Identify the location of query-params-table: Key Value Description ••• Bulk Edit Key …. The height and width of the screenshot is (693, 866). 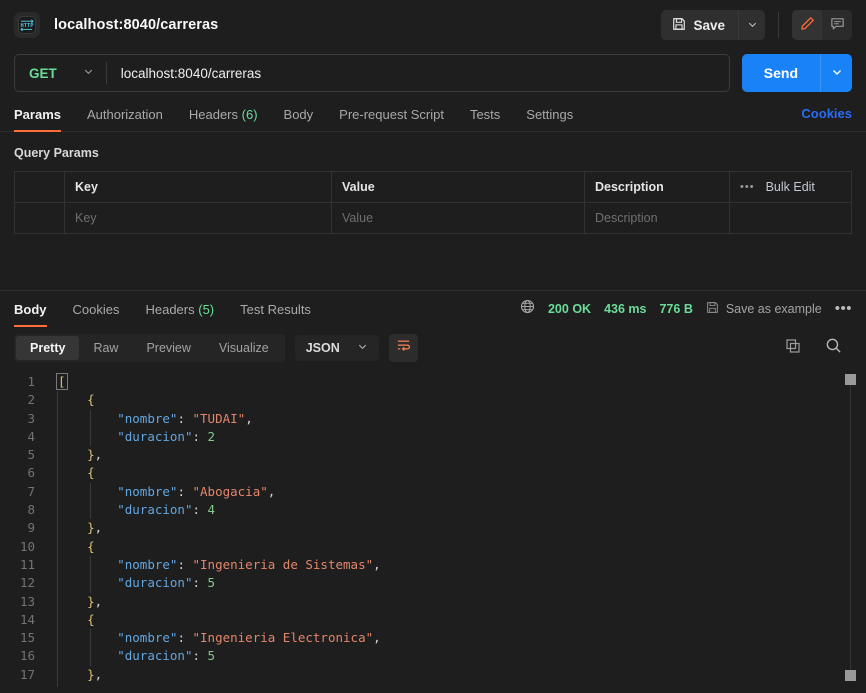
(433, 202).